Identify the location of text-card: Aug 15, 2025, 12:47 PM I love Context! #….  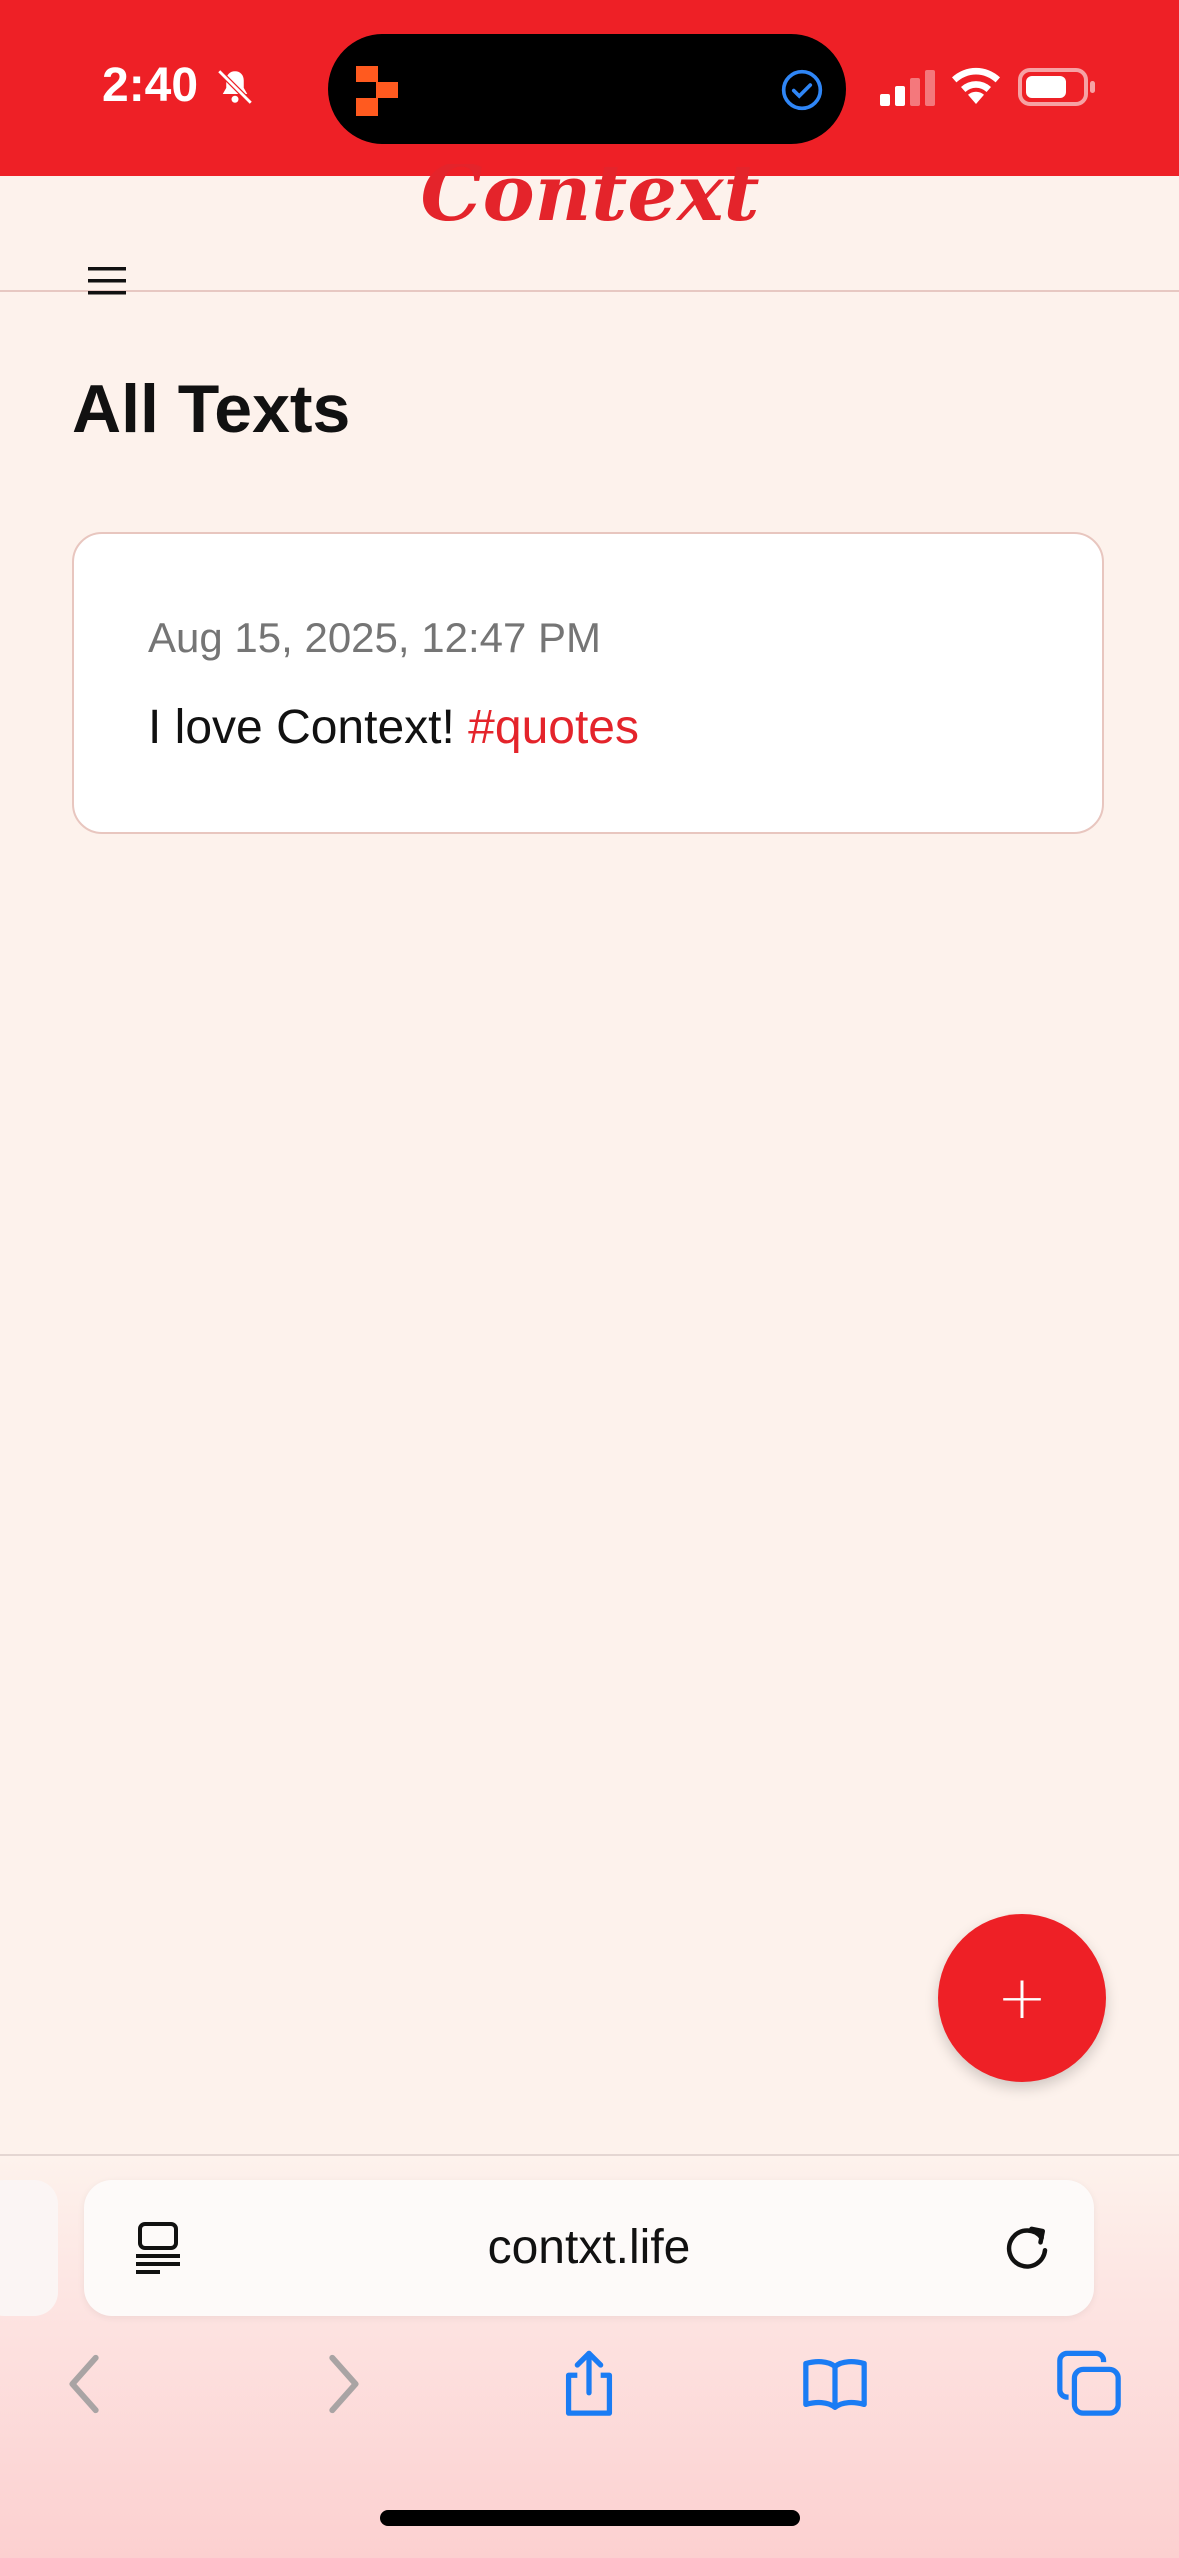
(588, 683).